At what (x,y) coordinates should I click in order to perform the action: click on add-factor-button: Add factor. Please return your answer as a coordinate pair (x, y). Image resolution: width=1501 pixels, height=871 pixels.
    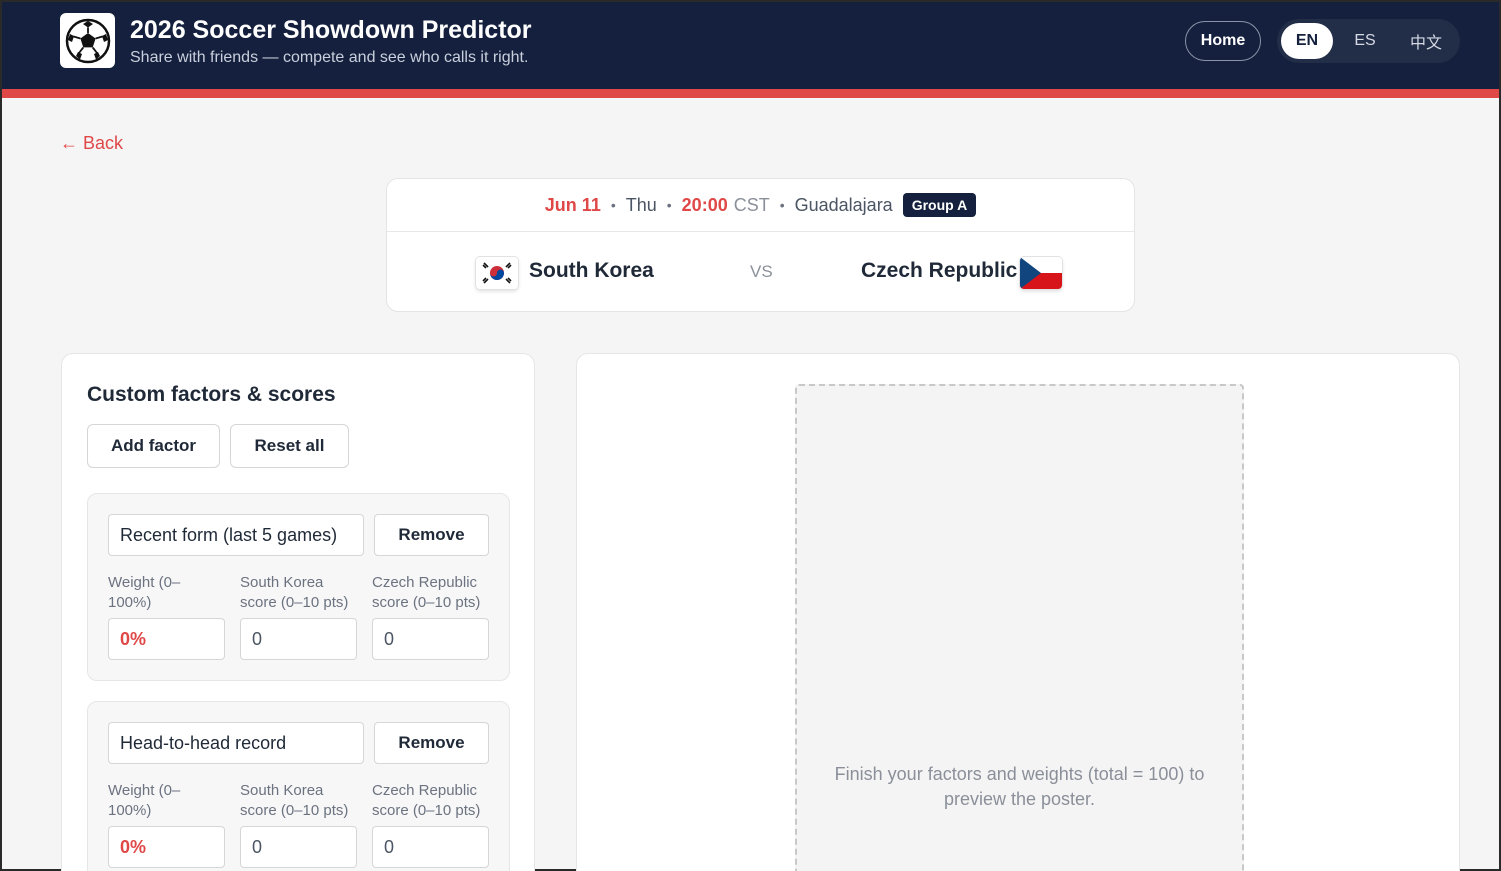
    Looking at the image, I should click on (153, 446).